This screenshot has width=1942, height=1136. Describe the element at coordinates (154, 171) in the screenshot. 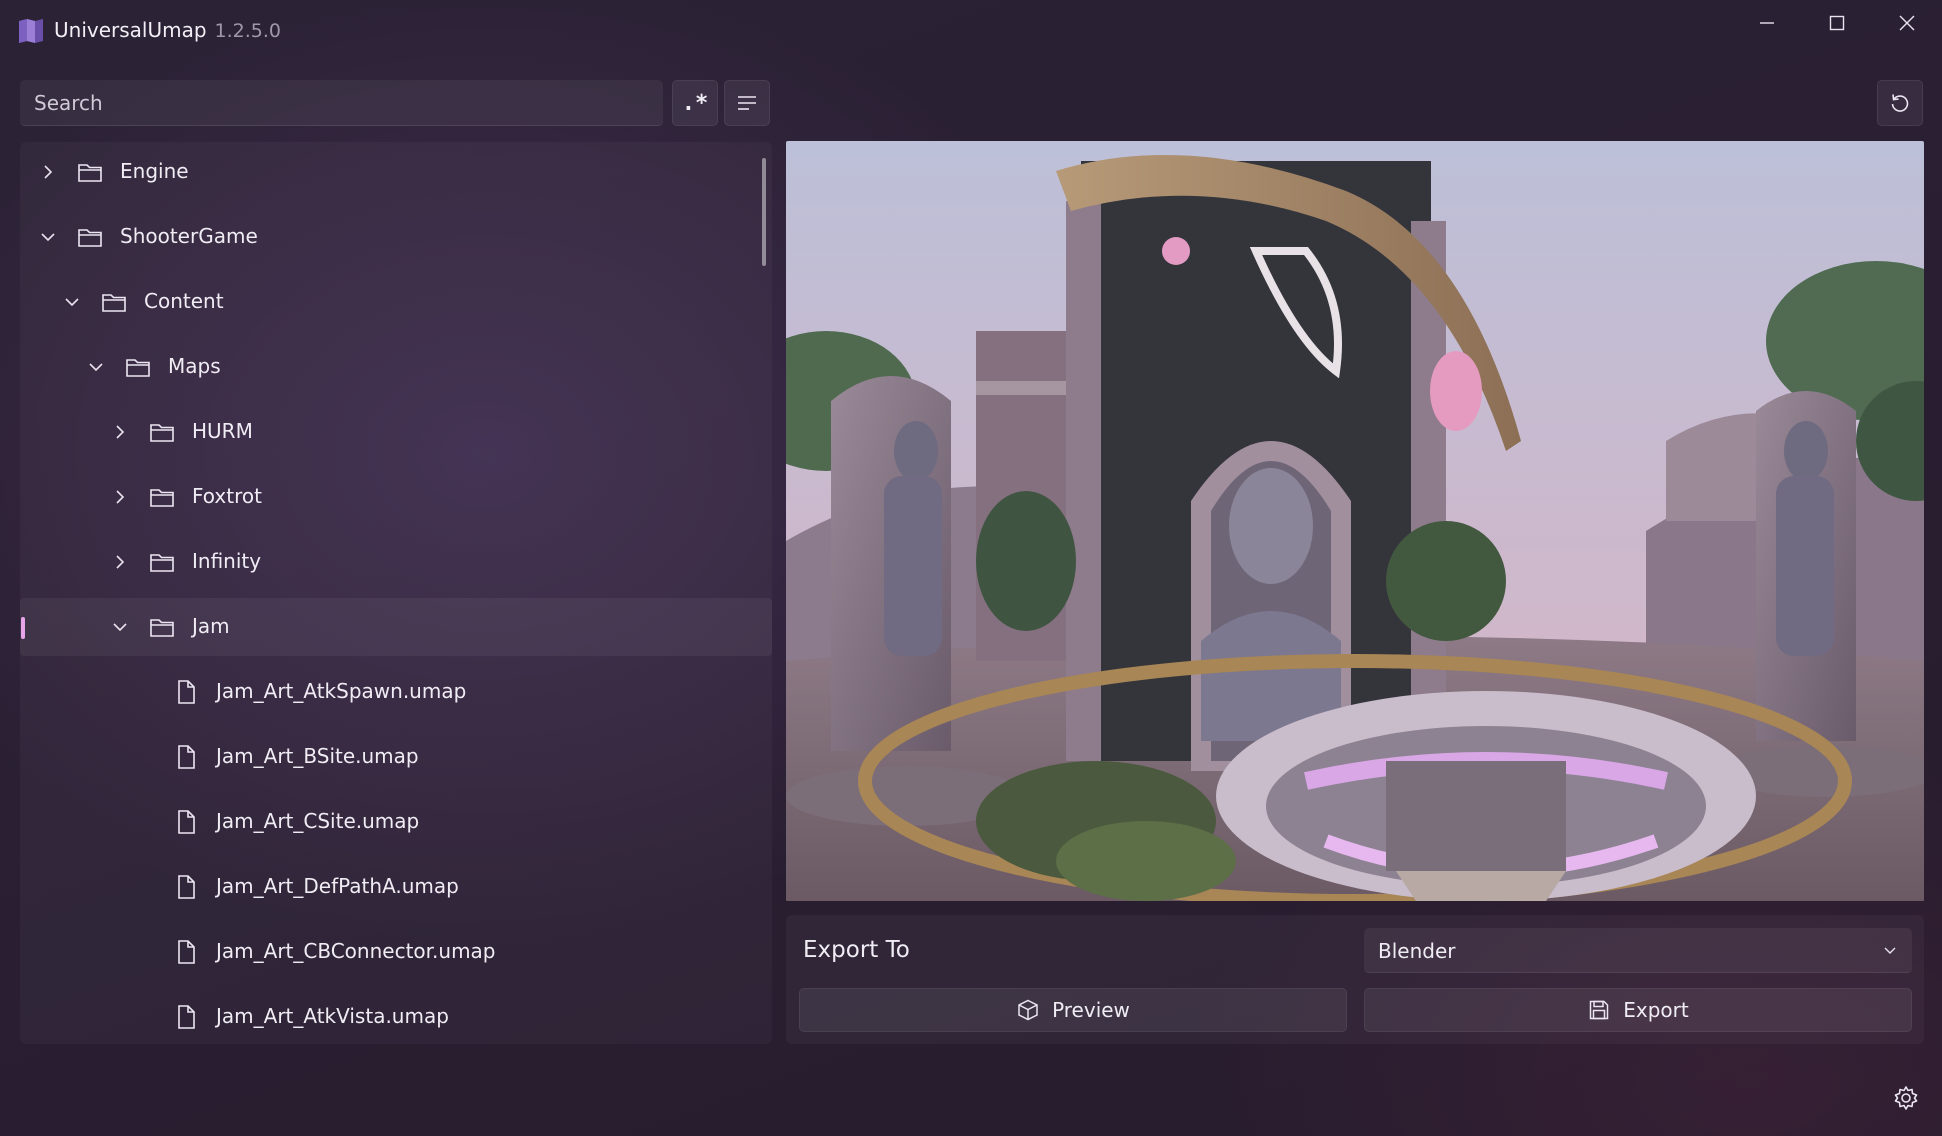

I see `tree-item-label: Engine` at that location.